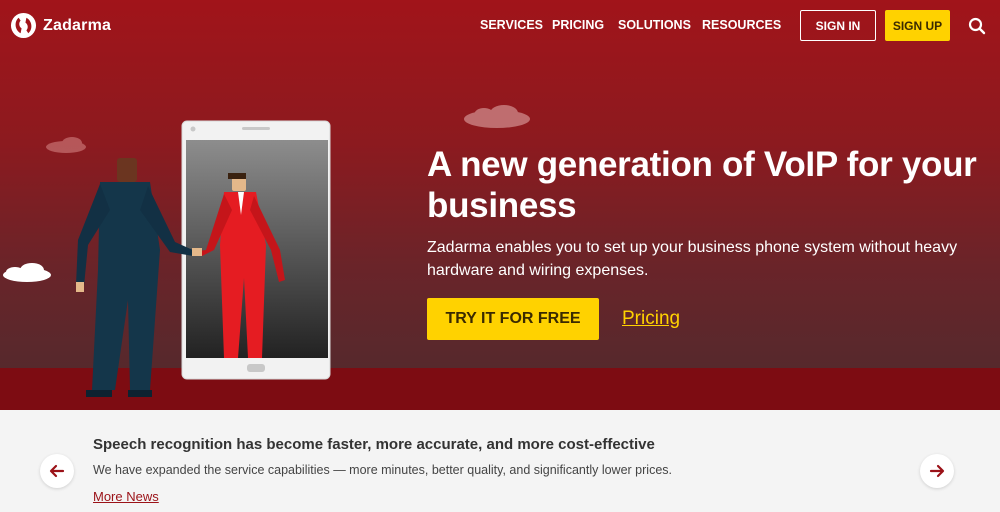  Describe the element at coordinates (511, 25) in the screenshot. I see `nav-services: SERVICES` at that location.